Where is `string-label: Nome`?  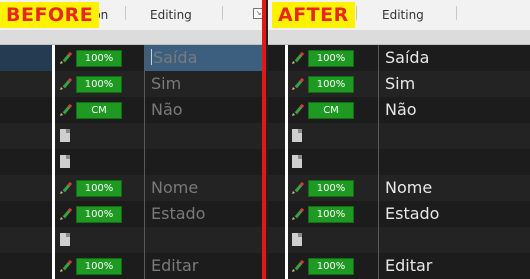 string-label: Nome is located at coordinates (175, 187).